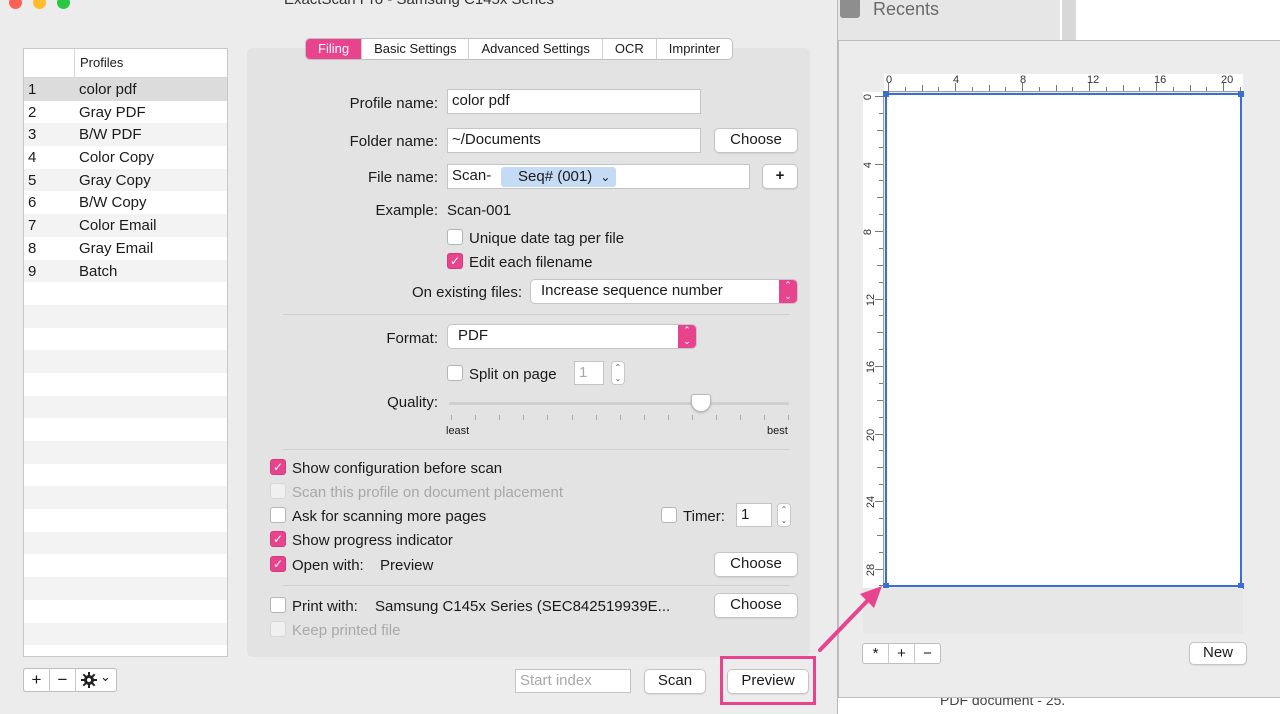 The height and width of the screenshot is (714, 1280). Describe the element at coordinates (278, 564) in the screenshot. I see `open-with-checkbox: ✓` at that location.